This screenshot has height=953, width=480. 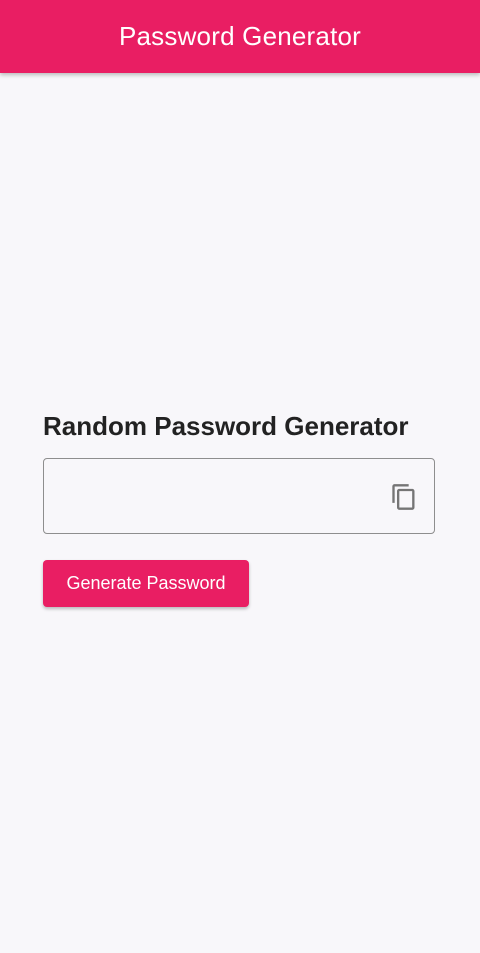 I want to click on password-field, so click(x=239, y=496).